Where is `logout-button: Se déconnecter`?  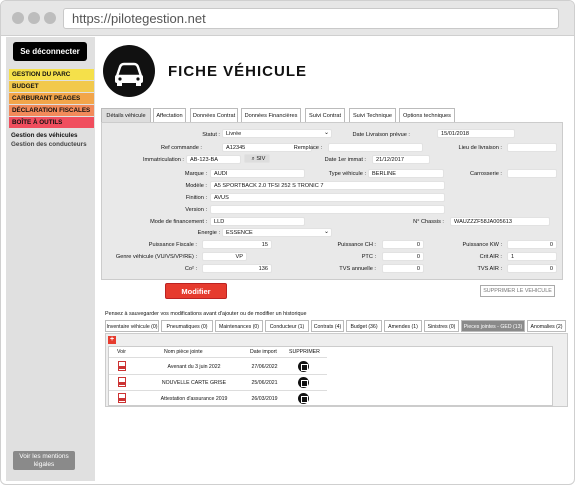
logout-button: Se déconnecter is located at coordinates (50, 51).